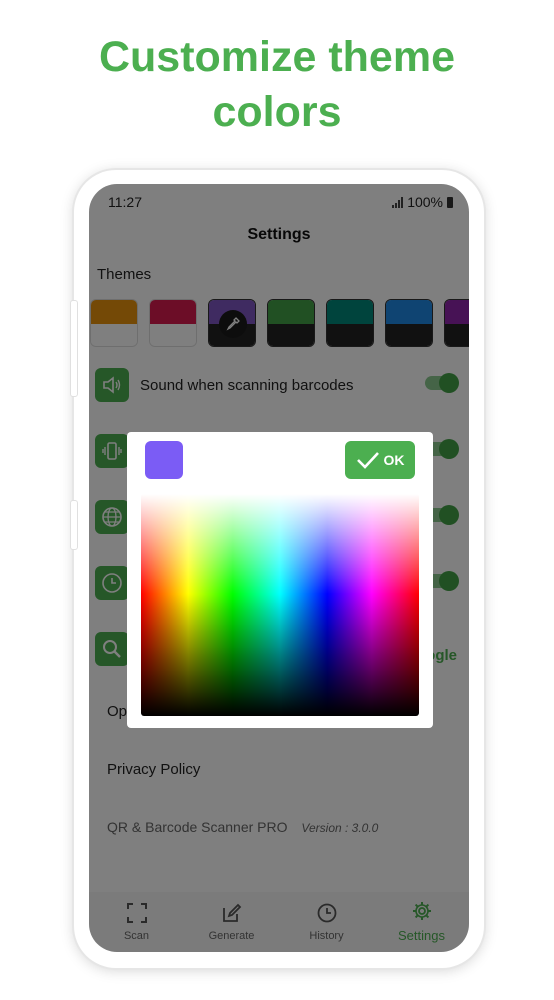 This screenshot has height=1000, width=554. I want to click on checkmark-icon, so click(367, 460).